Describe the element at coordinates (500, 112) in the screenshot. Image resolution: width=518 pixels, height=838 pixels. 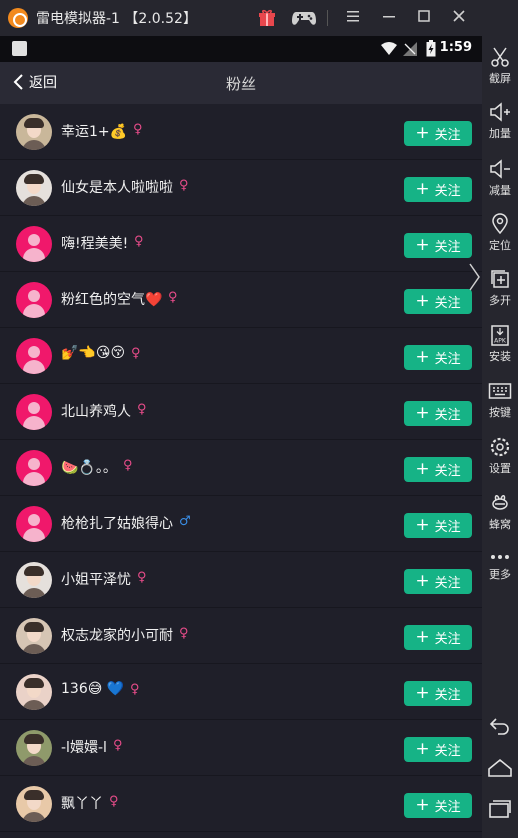
I see `volume-up-icon` at that location.